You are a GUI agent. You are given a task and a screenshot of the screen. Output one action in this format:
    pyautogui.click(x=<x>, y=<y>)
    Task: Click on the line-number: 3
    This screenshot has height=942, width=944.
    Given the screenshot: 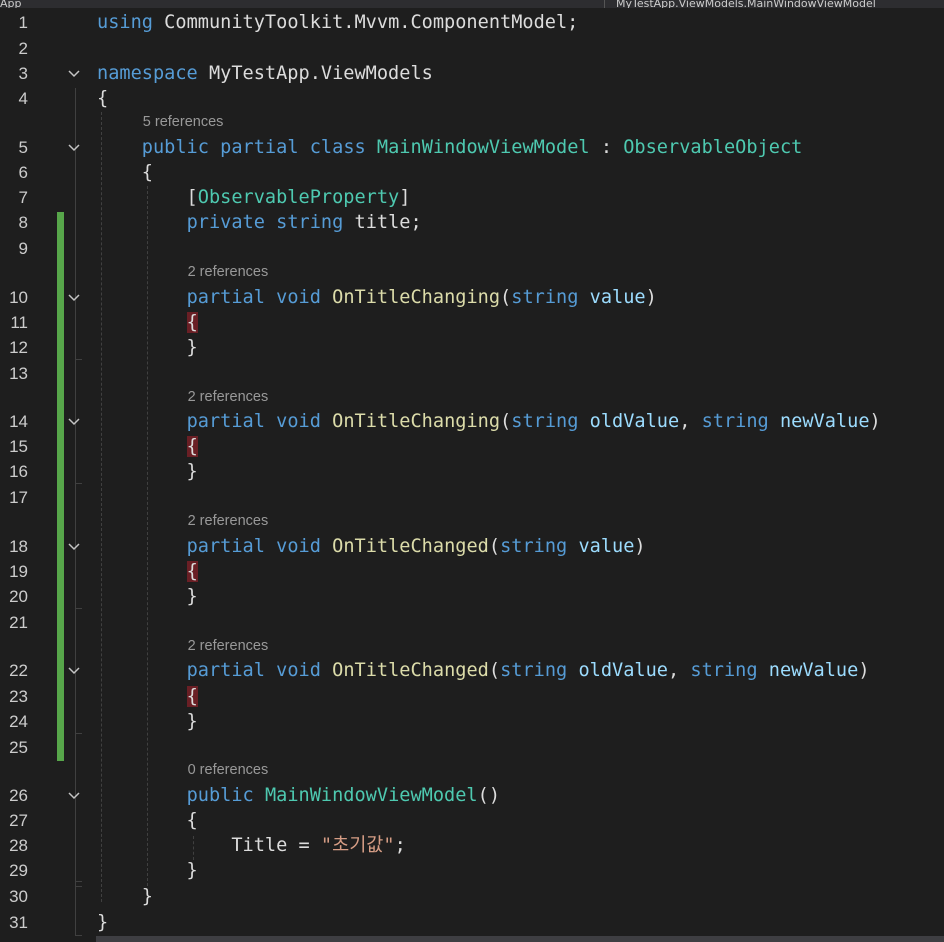 What is the action you would take?
    pyautogui.click(x=23, y=73)
    